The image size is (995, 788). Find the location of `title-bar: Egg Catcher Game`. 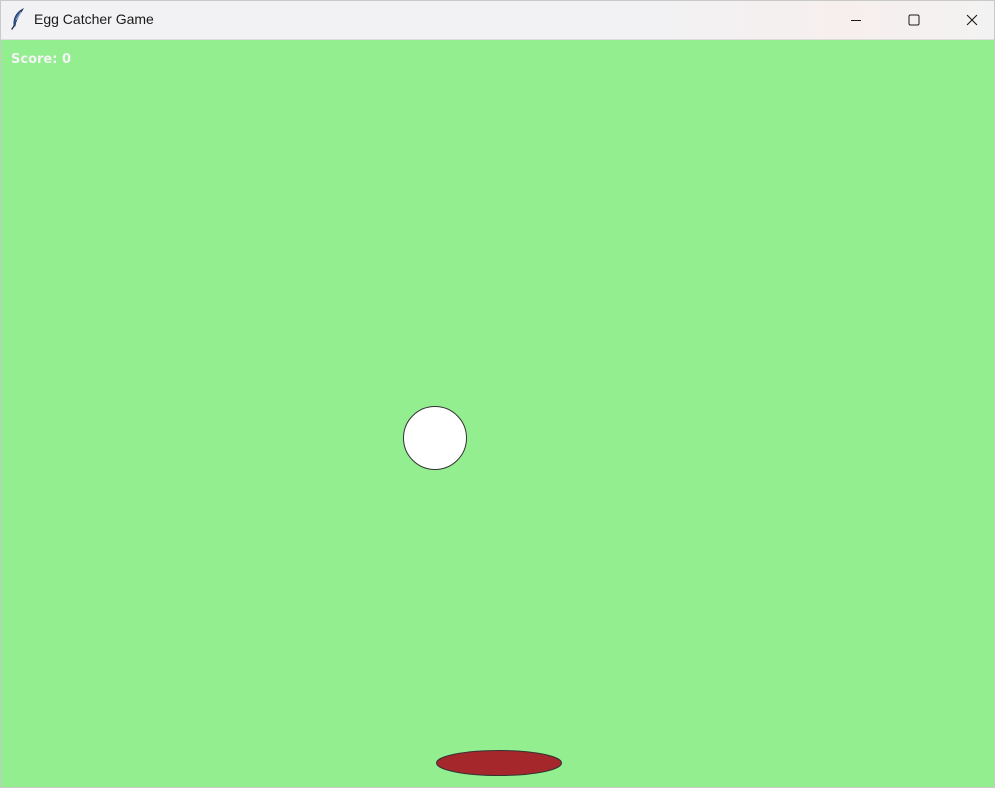

title-bar: Egg Catcher Game is located at coordinates (497, 20).